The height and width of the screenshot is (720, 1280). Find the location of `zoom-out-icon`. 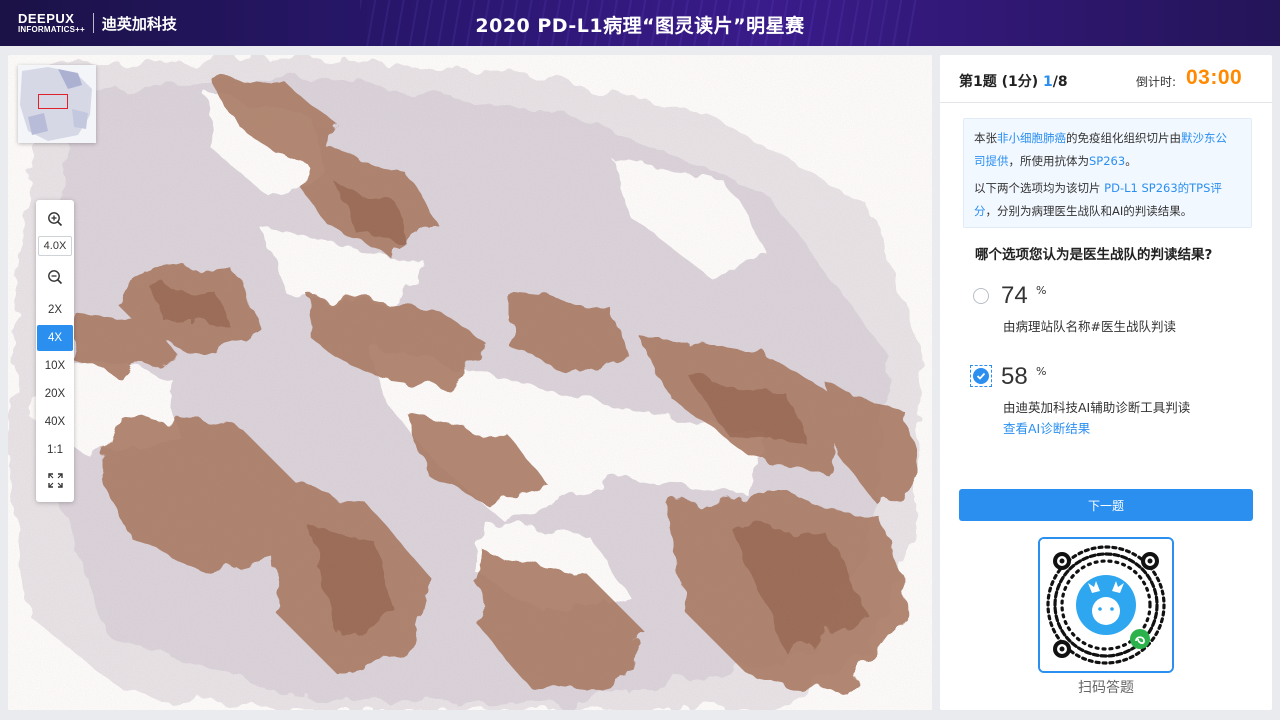

zoom-out-icon is located at coordinates (55, 277).